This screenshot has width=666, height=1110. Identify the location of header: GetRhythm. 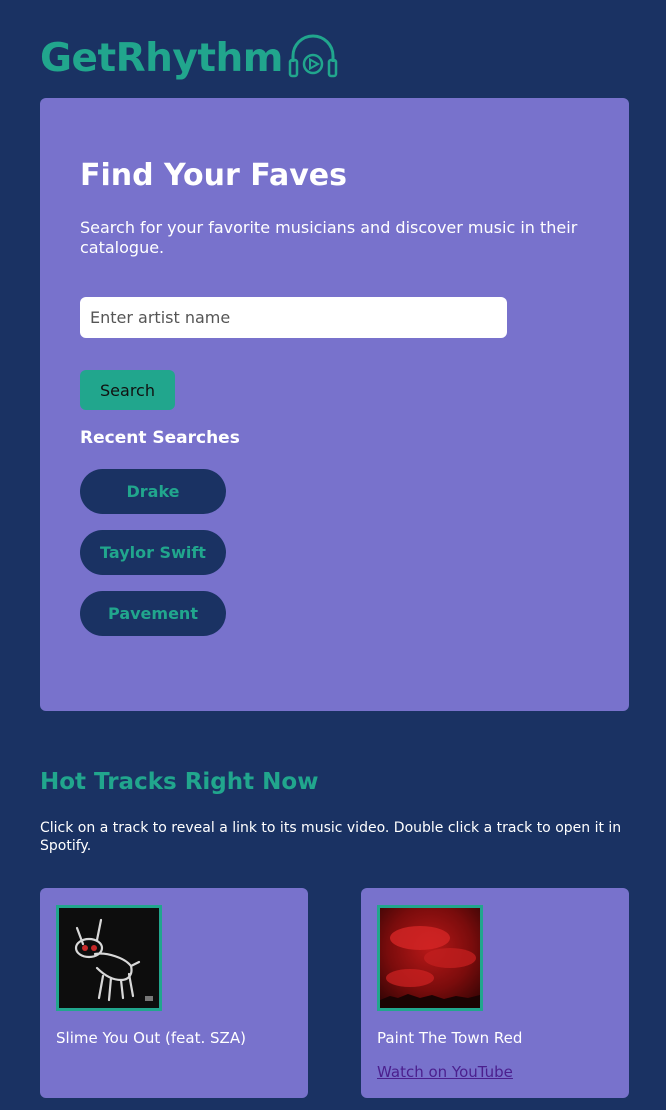
(189, 50).